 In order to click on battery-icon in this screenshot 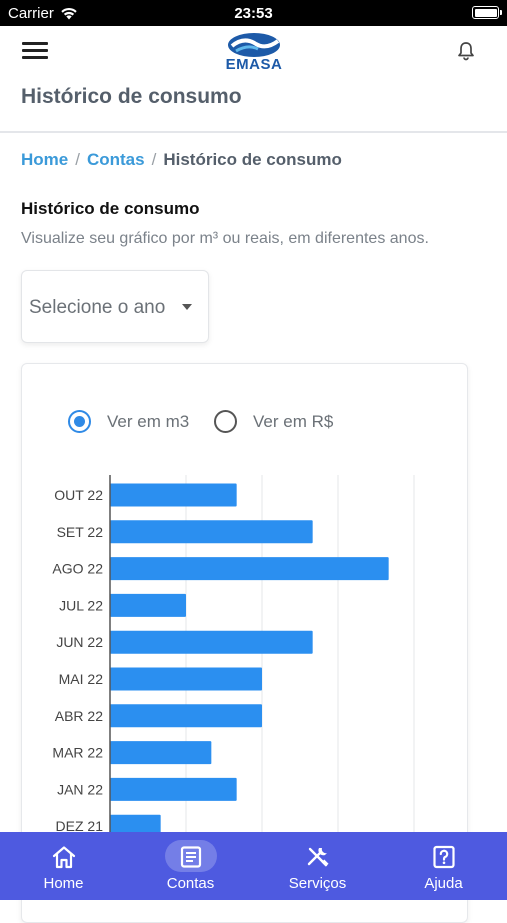, I will do `click(487, 12)`.